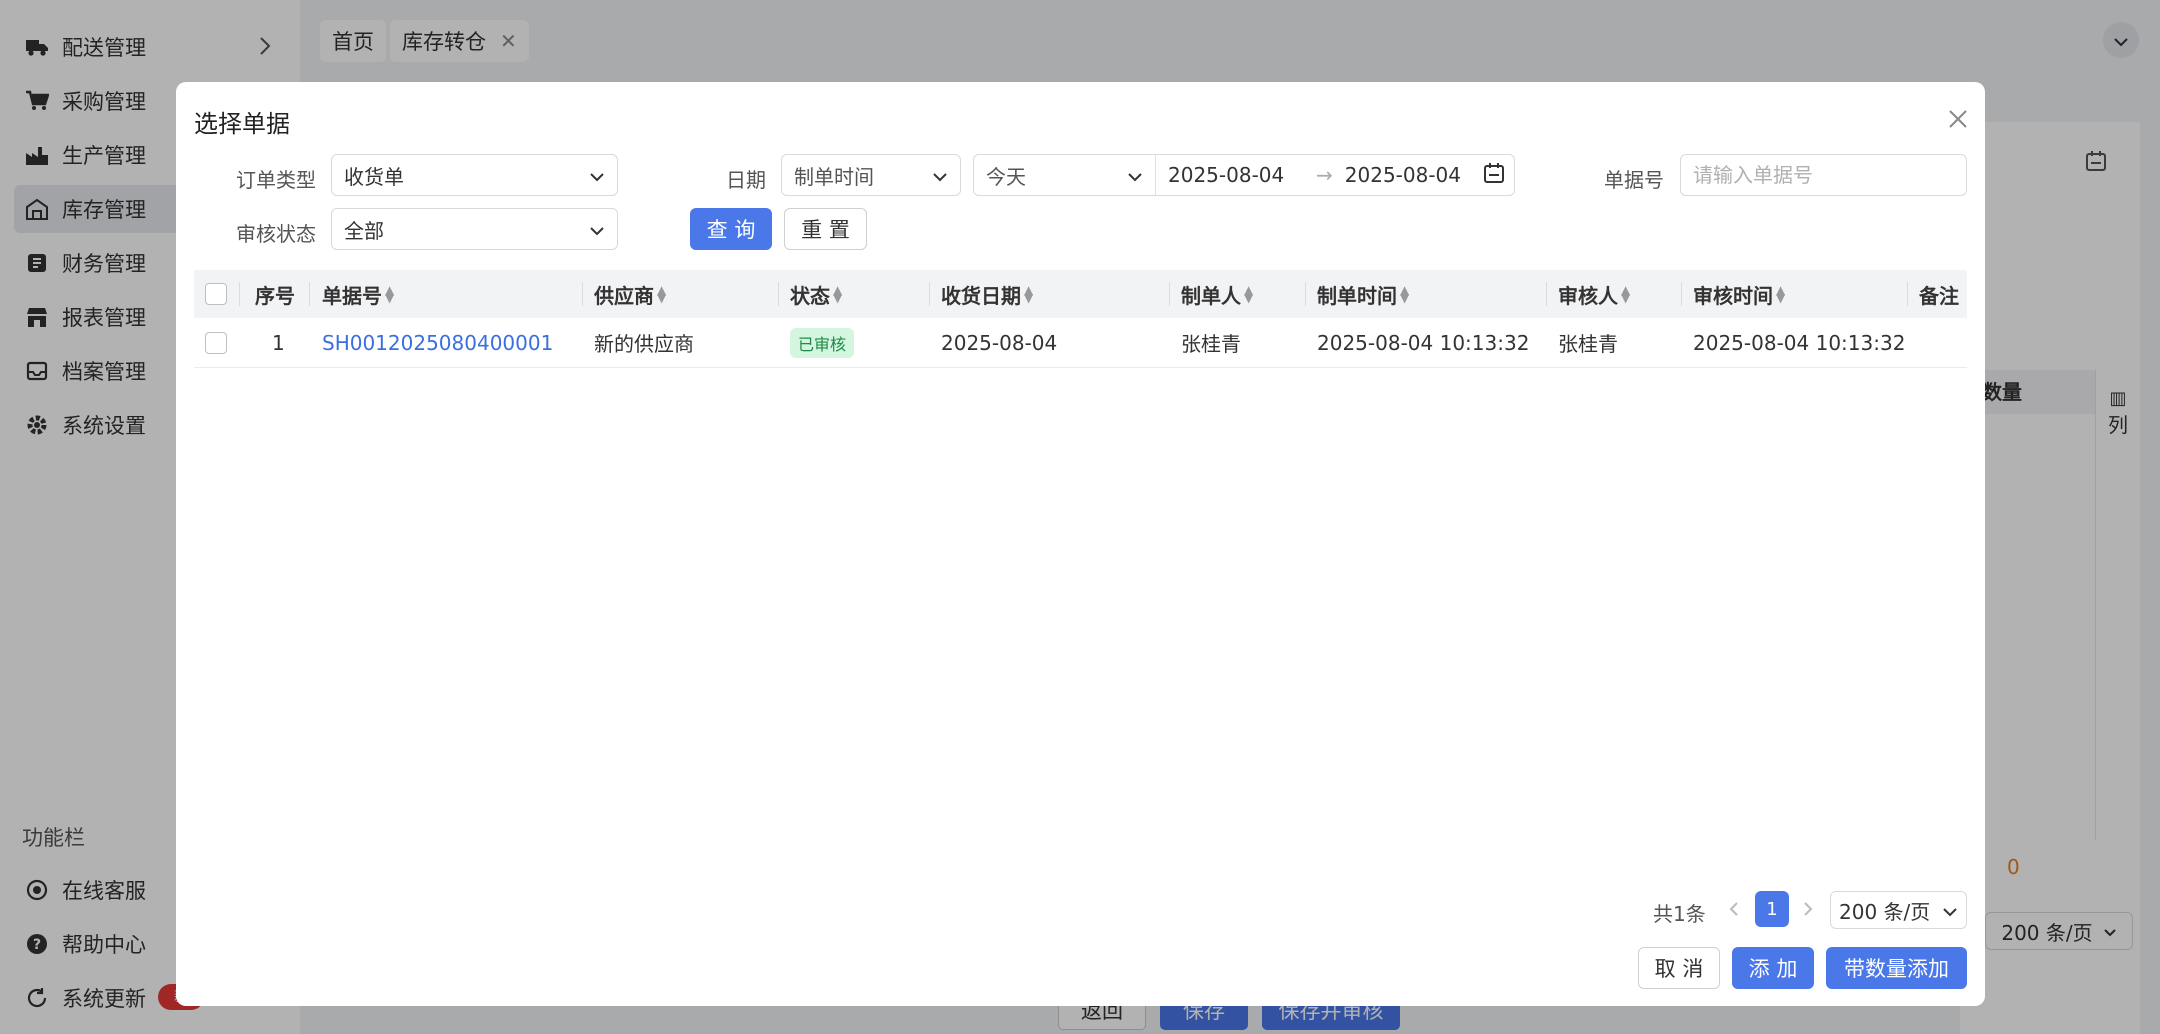 The width and height of the screenshot is (2160, 1034). I want to click on header-auditor: 审核人 ▲ ▼, so click(1594, 294).